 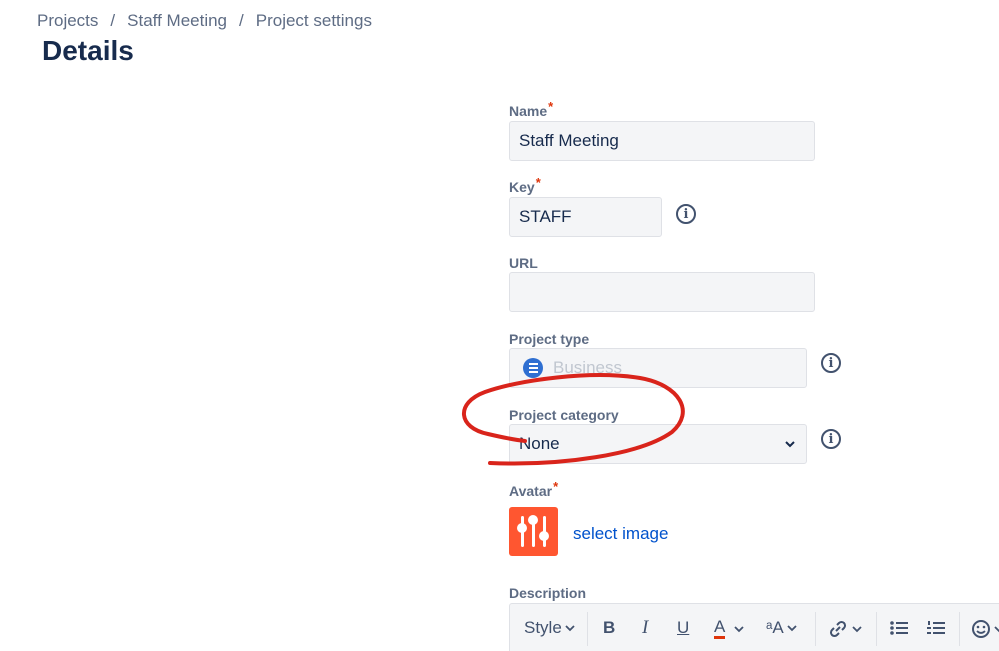 What do you see at coordinates (587, 367) in the screenshot?
I see `project-type-value: Business` at bounding box center [587, 367].